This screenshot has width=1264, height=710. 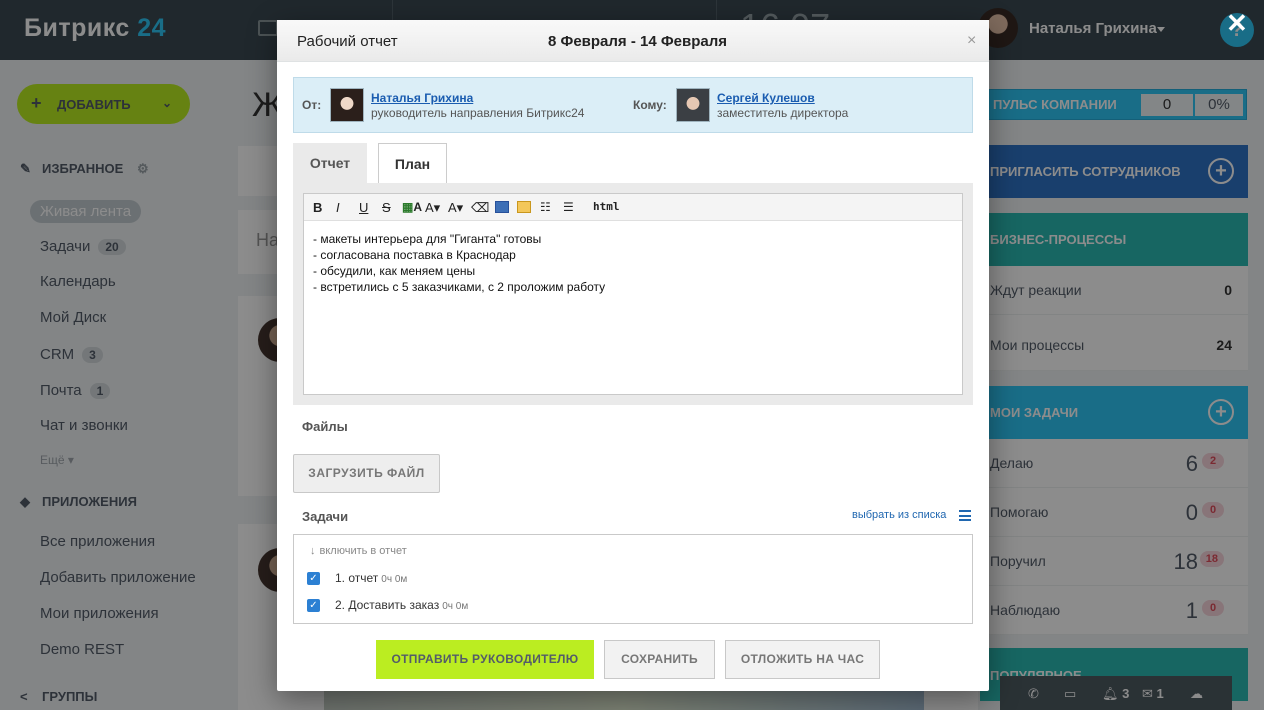 I want to click on italic-icon: I, so click(x=338, y=207).